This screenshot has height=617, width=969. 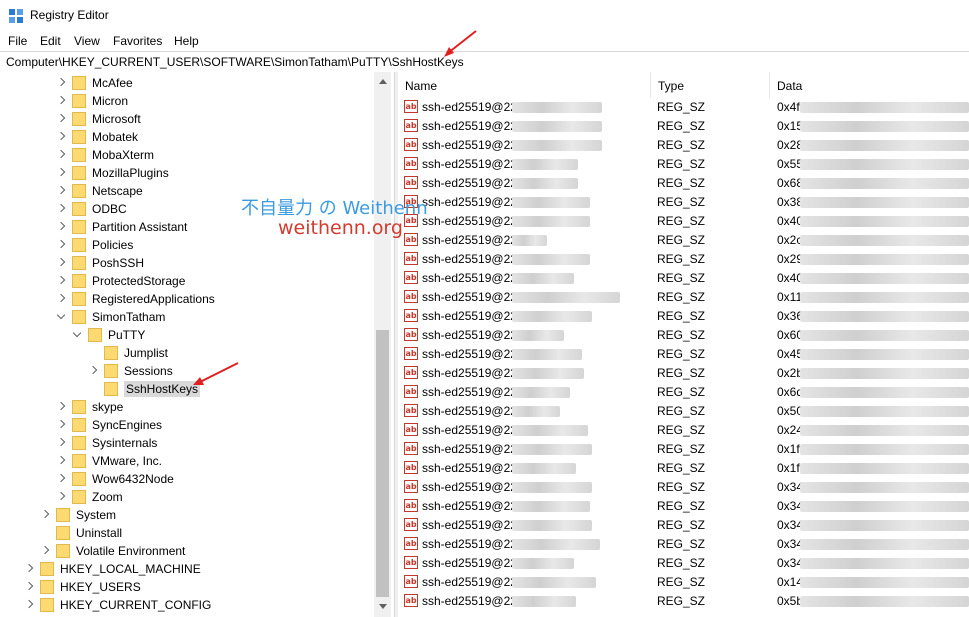 I want to click on value-row: ab ssh-ed25519@22: REG_SZ 0x24, so click(x=683, y=430).